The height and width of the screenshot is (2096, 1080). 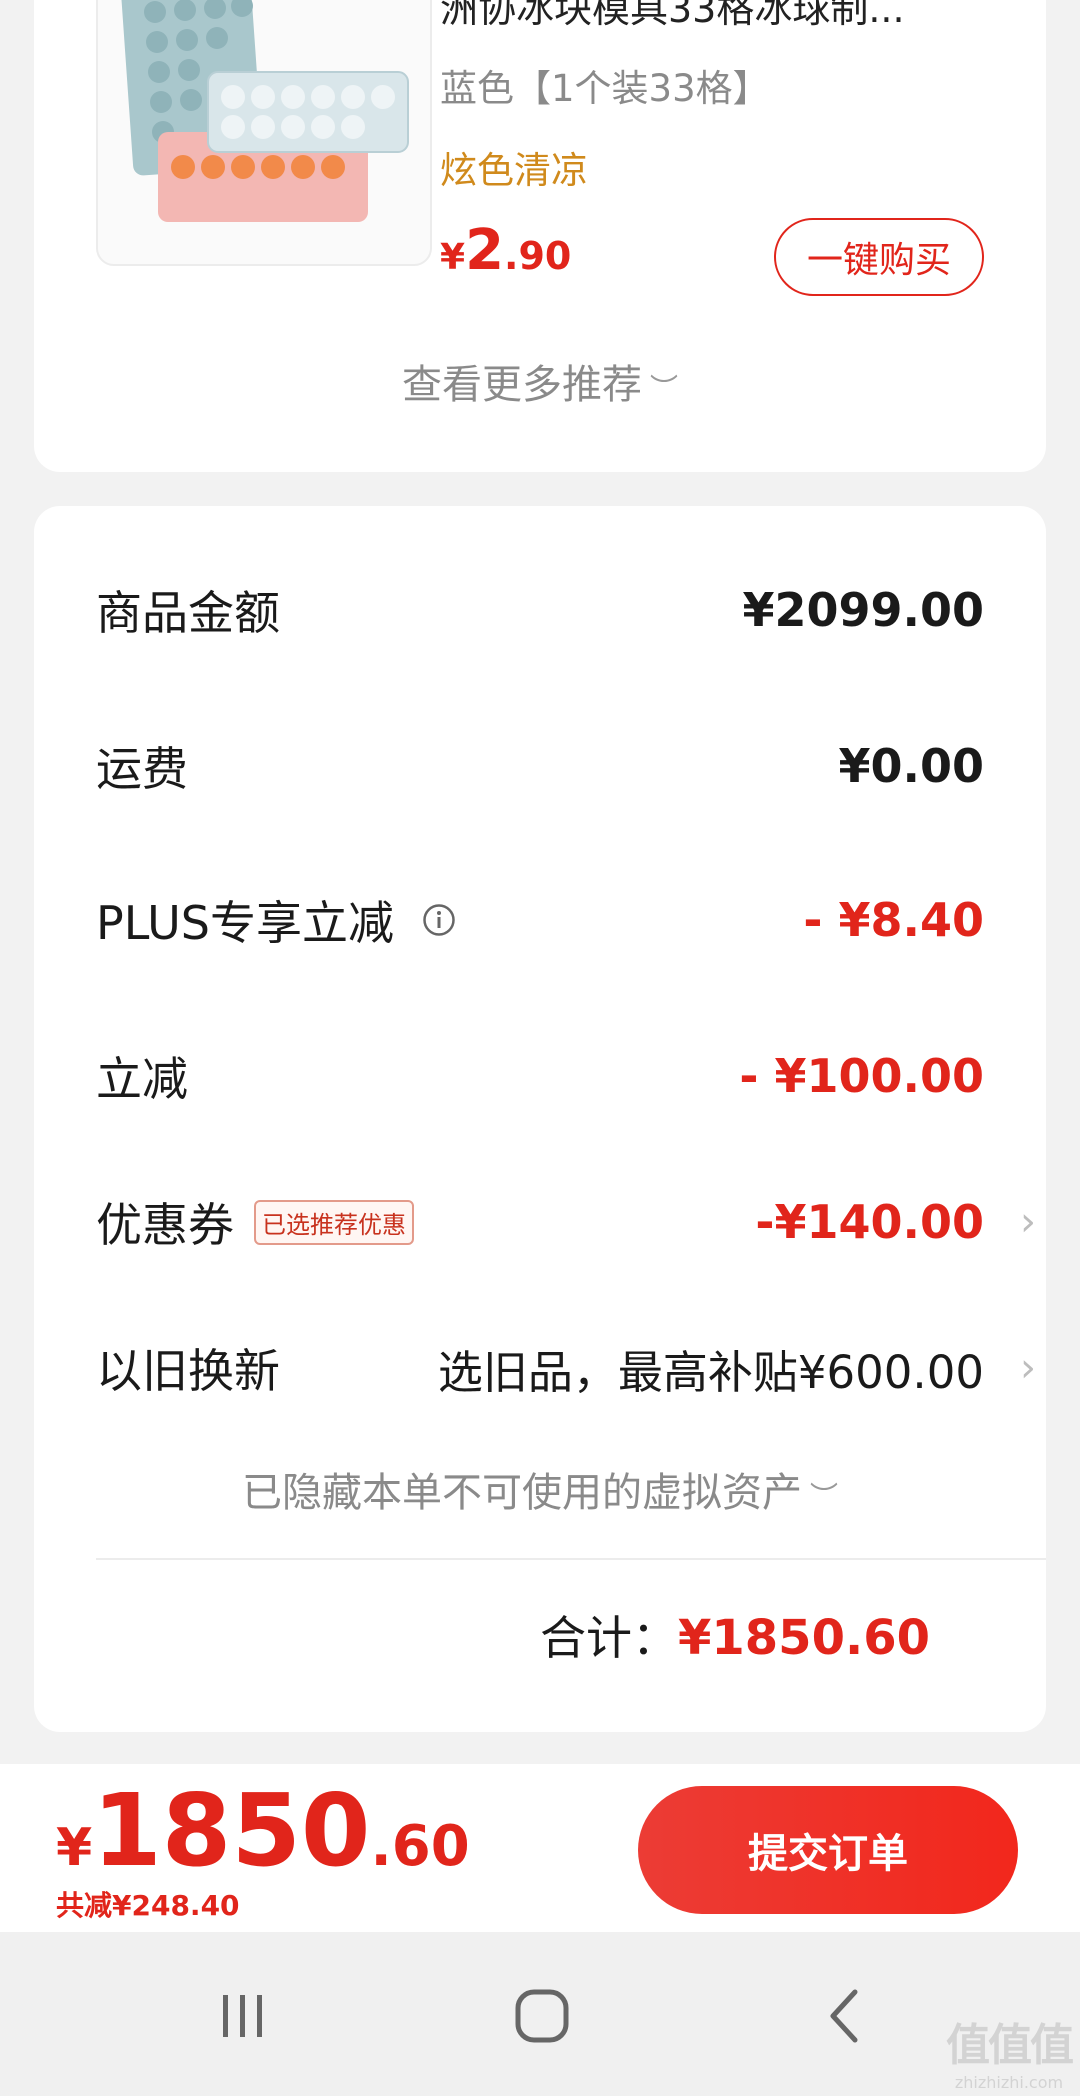 I want to click on checkout-bar: ¥1850.60 共减¥248.40 提交订单, so click(x=540, y=1848).